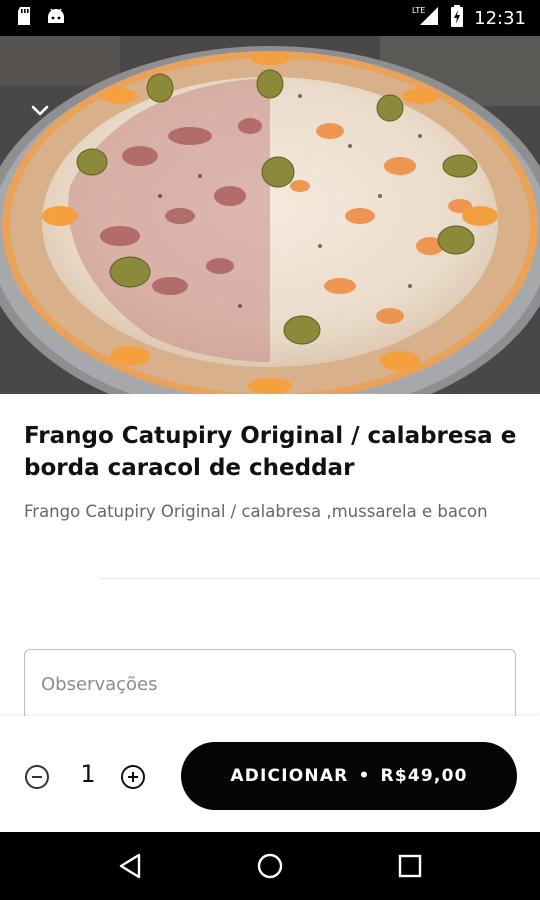 Image resolution: width=540 pixels, height=900 pixels. I want to click on add-button-price: R$49,00, so click(424, 776).